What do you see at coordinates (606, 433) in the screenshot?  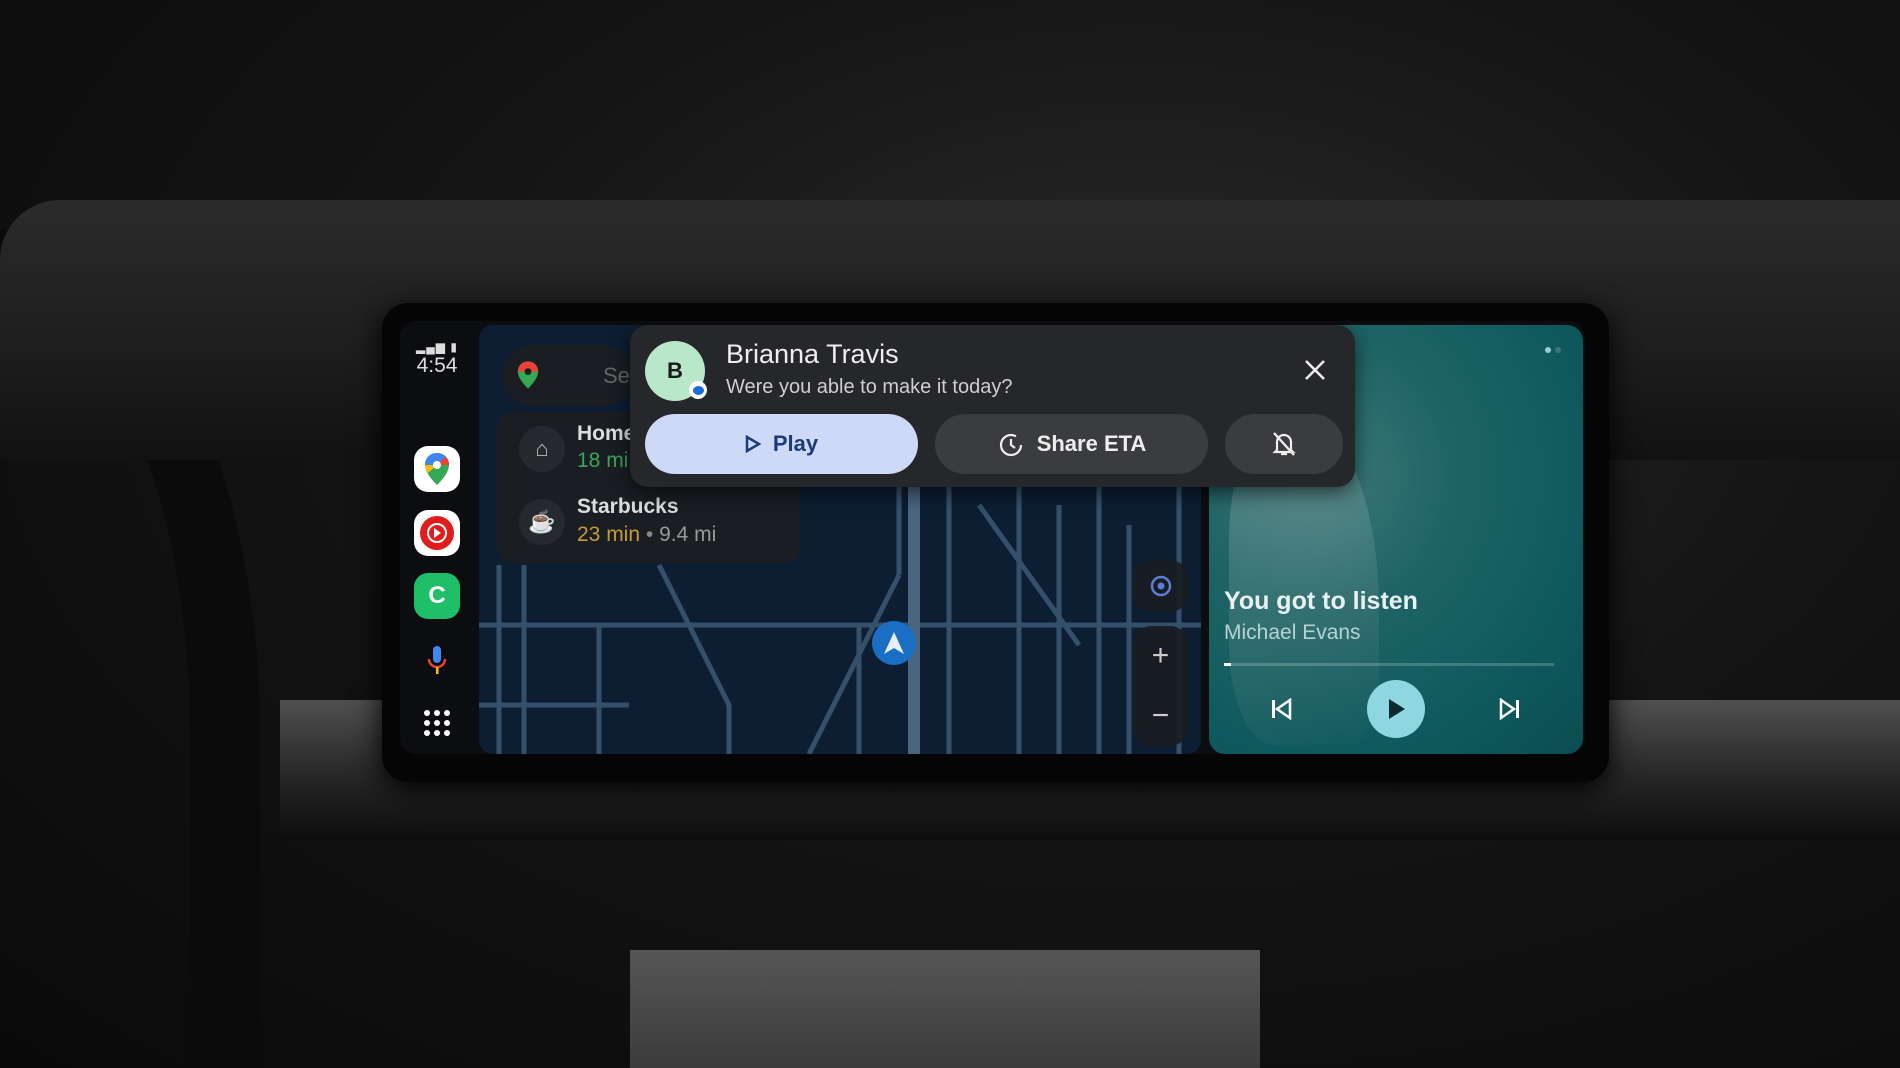 I see `suggestion-title: Home` at bounding box center [606, 433].